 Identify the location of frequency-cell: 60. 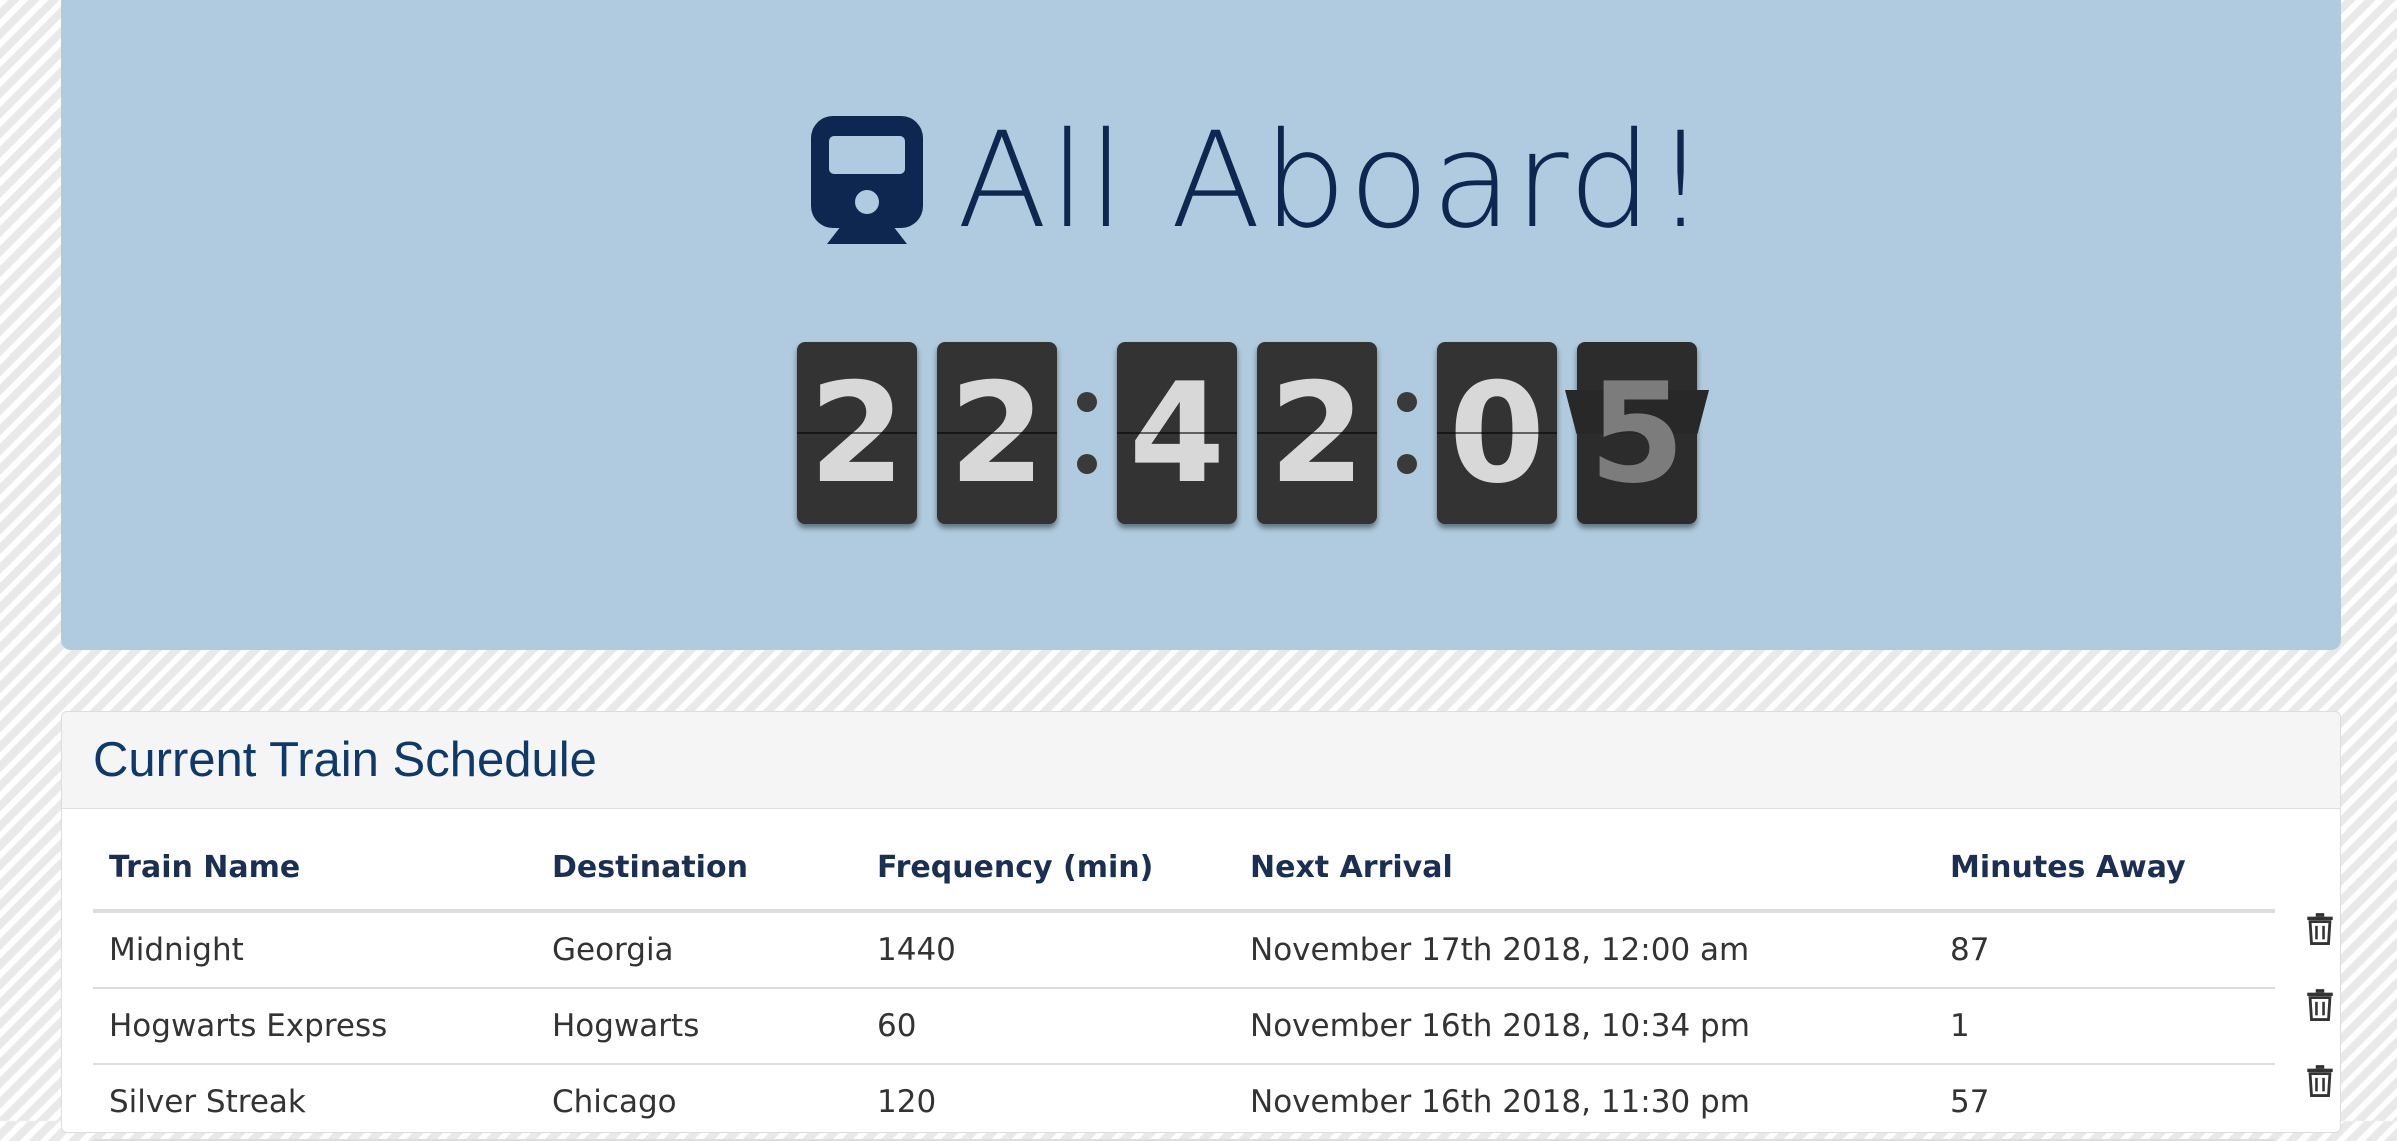
(897, 1026).